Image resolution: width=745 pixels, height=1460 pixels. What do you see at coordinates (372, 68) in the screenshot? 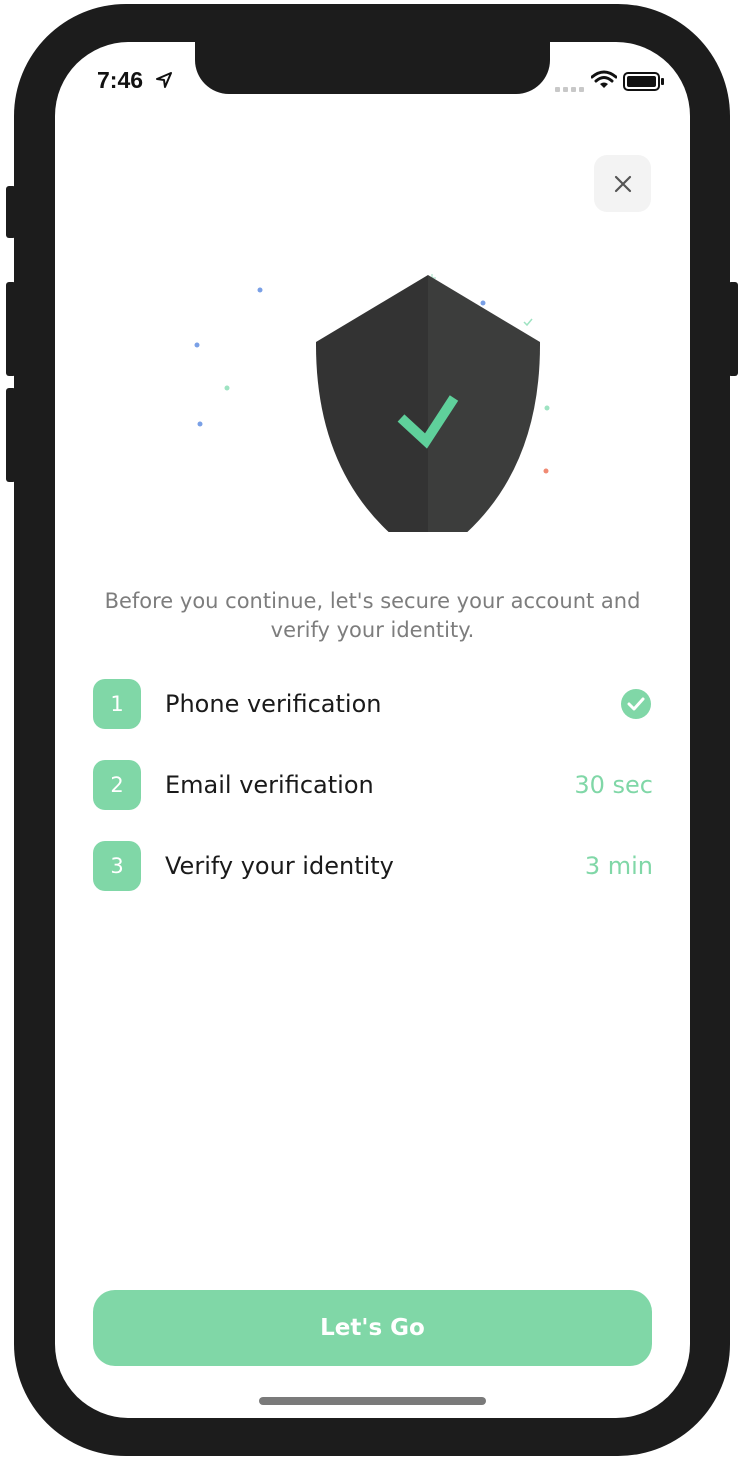
I see `notch` at bounding box center [372, 68].